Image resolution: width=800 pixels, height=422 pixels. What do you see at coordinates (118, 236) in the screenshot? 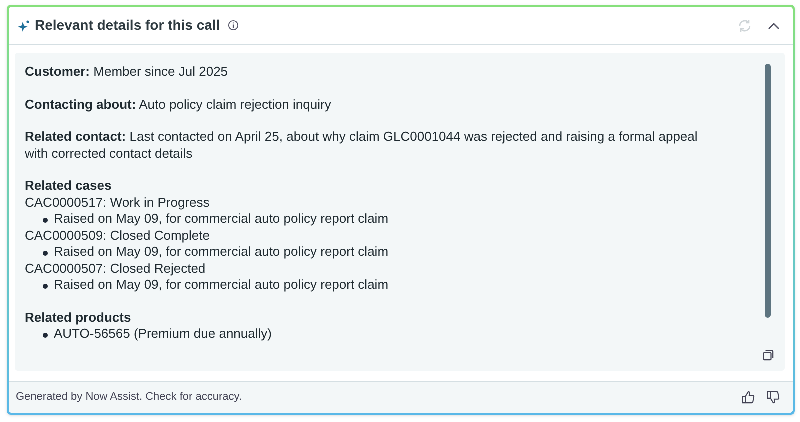
I see `case-title: CAC0000509: Closed Complete` at bounding box center [118, 236].